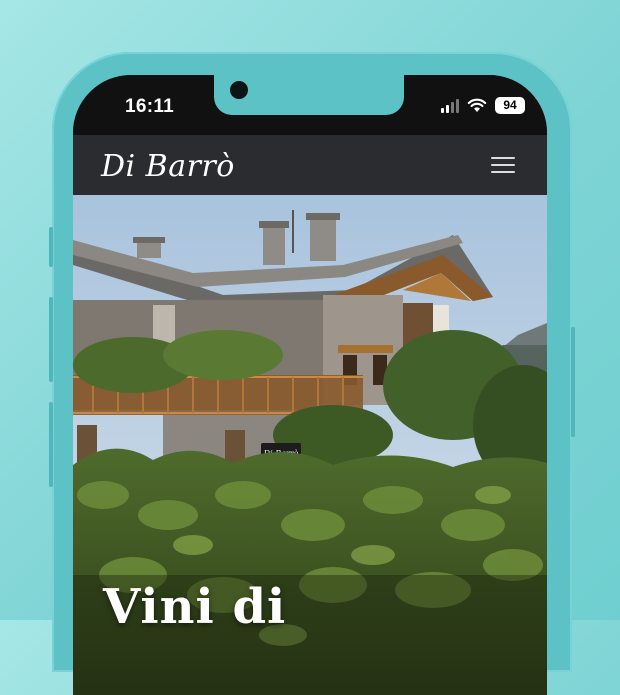  Describe the element at coordinates (503, 165) in the screenshot. I see `hamburger-menu-icon` at that location.